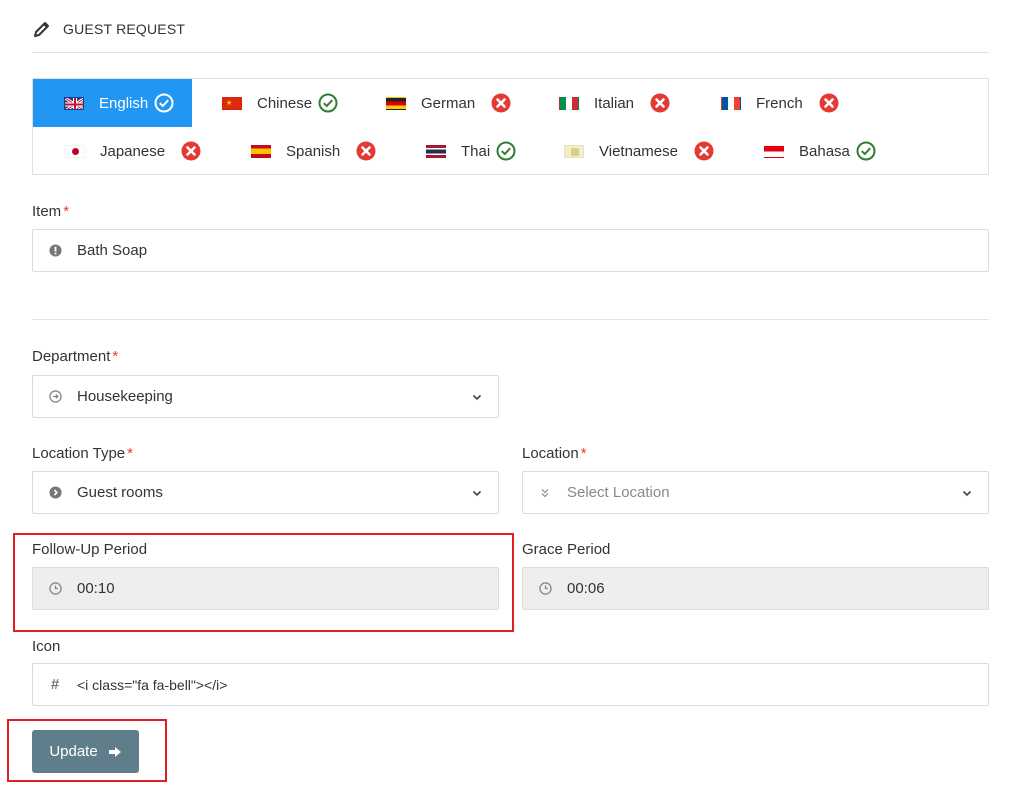  I want to click on tab-vietnamese: Vietnamese, so click(639, 151).